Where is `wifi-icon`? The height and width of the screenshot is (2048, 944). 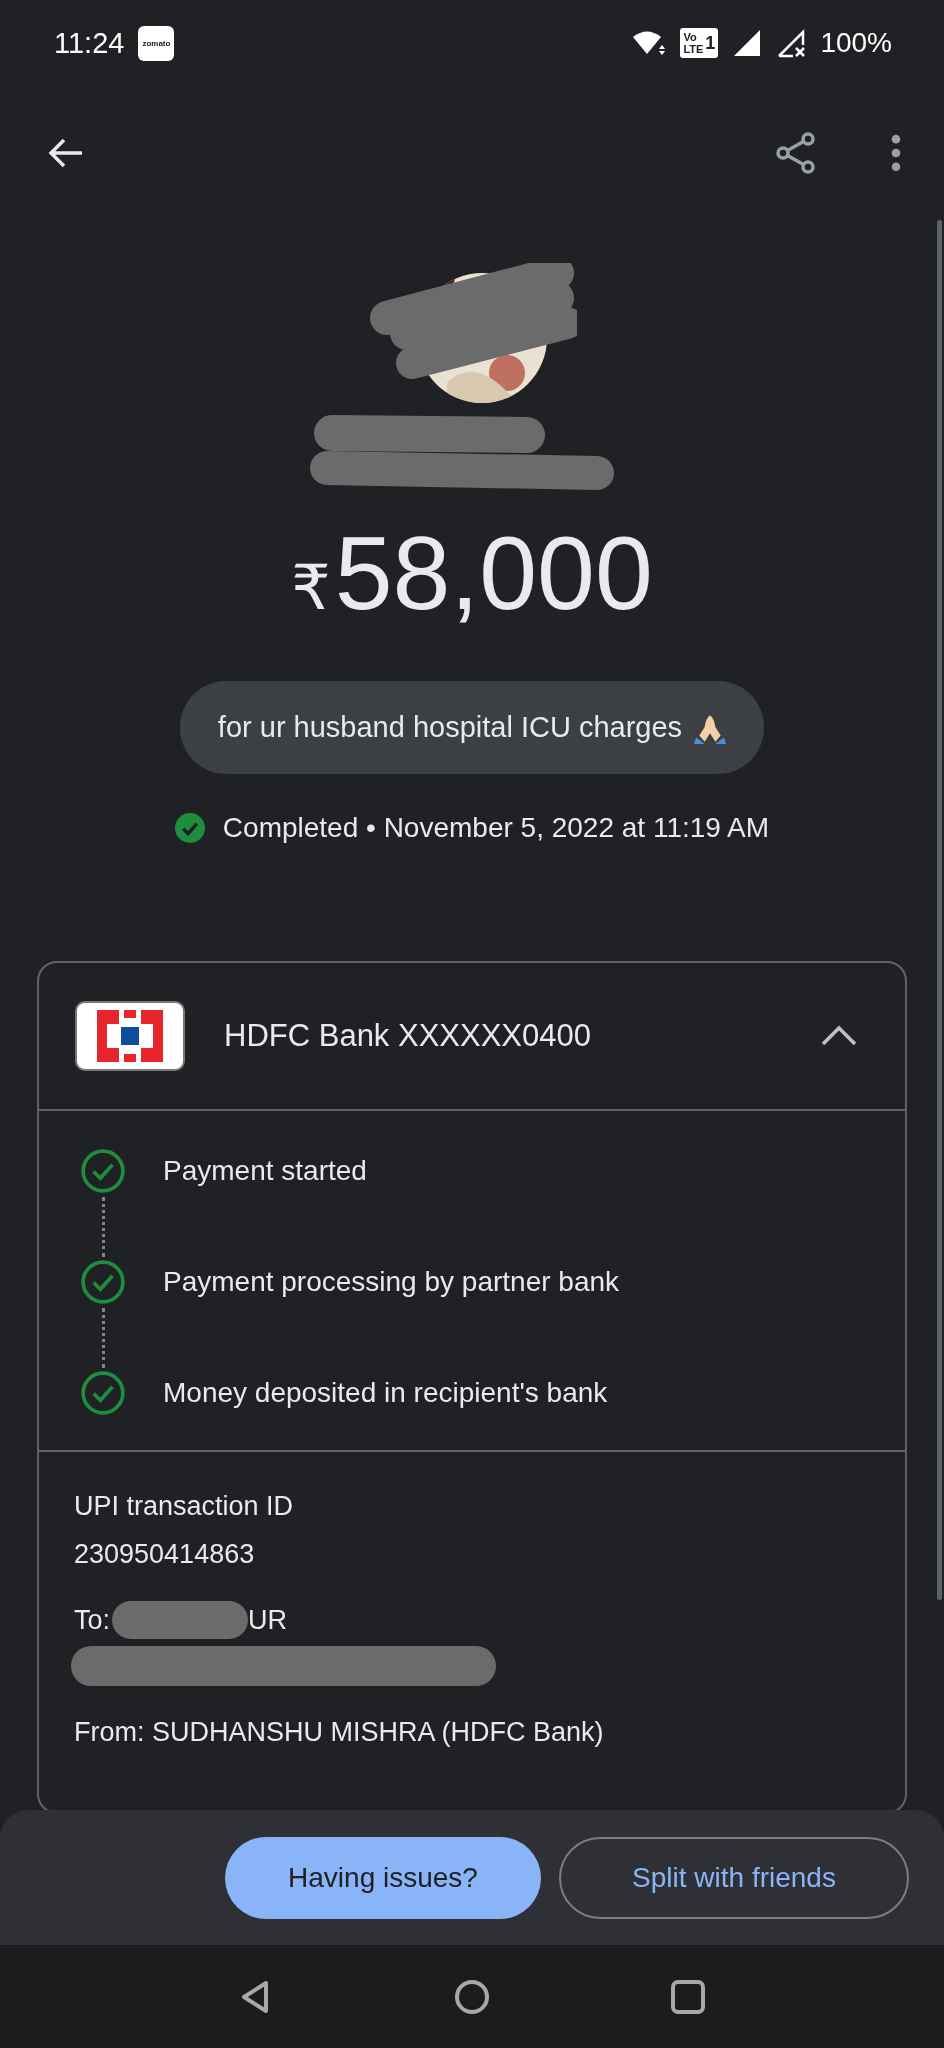
wifi-icon is located at coordinates (649, 43).